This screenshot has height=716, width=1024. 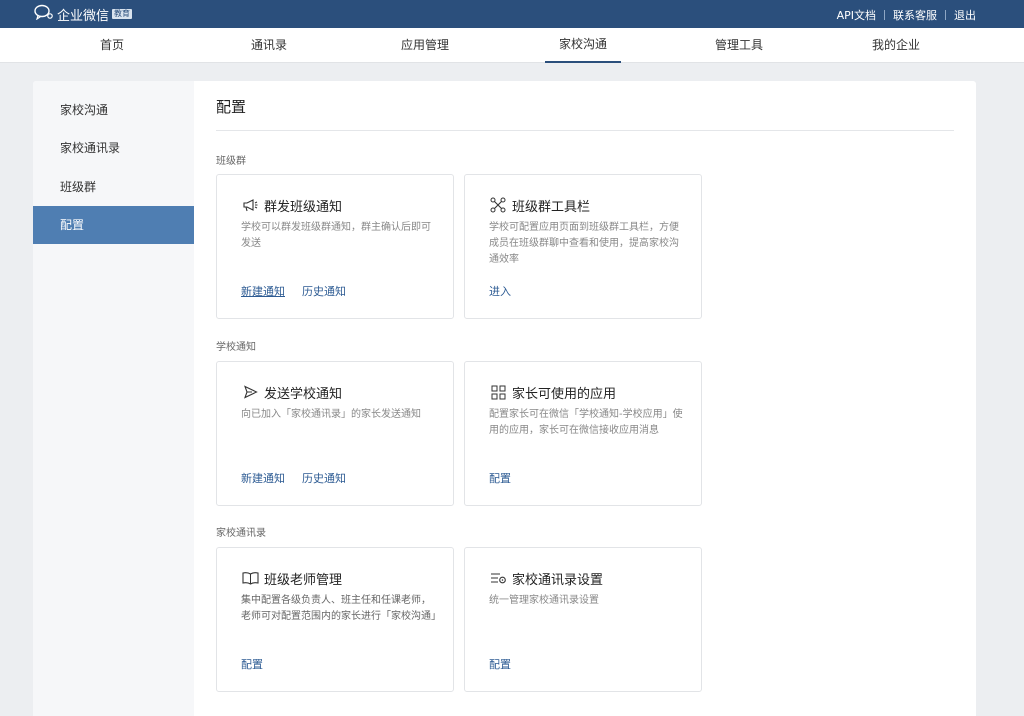 I want to click on page-title: 配置, so click(x=231, y=107).